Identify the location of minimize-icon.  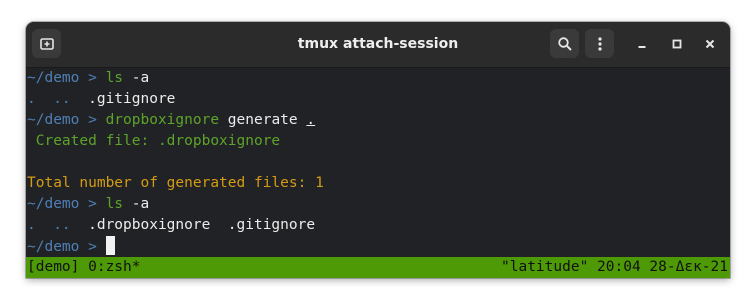
(641, 46).